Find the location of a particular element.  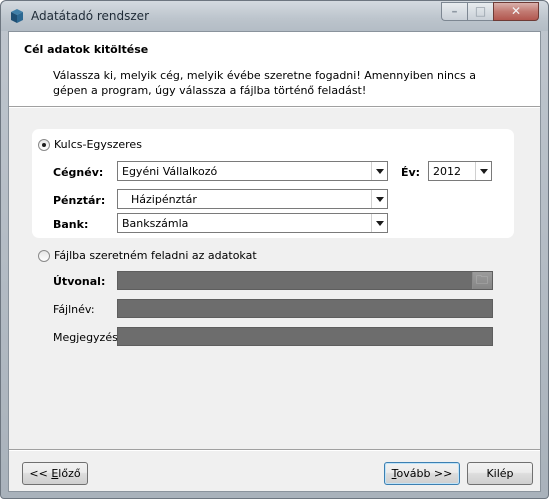

footer-divider is located at coordinates (274, 450).